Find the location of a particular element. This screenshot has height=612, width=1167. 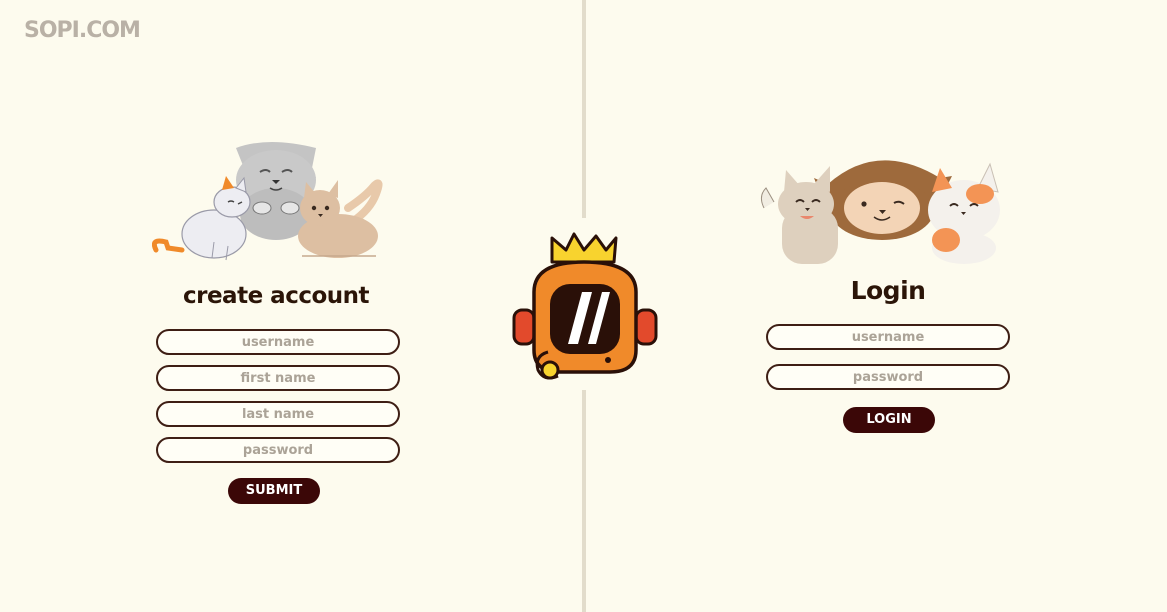

signup-last-name-input is located at coordinates (278, 414).